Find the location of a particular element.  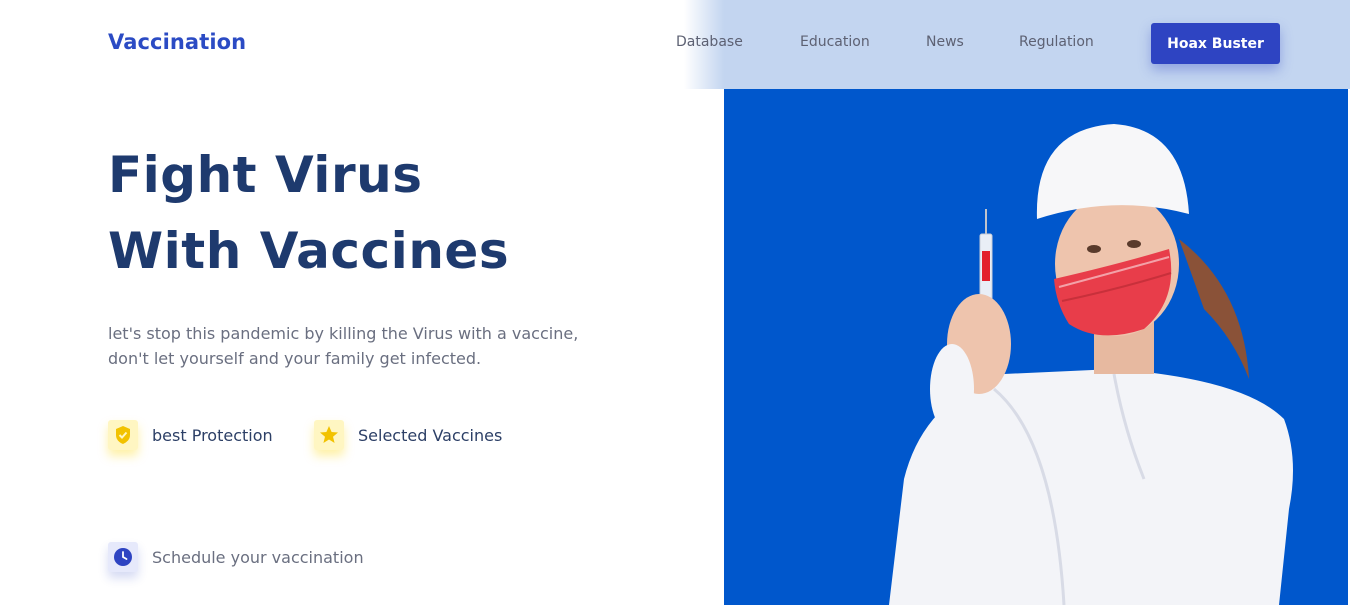

clock-icon is located at coordinates (123, 557).